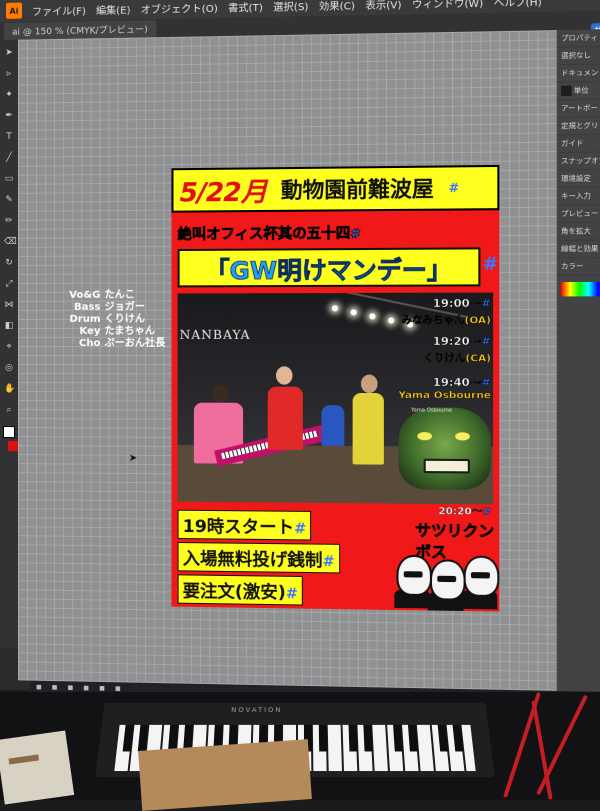  What do you see at coordinates (329, 267) in the screenshot?
I see `poster-event-title: 「GW明けマンデー」` at bounding box center [329, 267].